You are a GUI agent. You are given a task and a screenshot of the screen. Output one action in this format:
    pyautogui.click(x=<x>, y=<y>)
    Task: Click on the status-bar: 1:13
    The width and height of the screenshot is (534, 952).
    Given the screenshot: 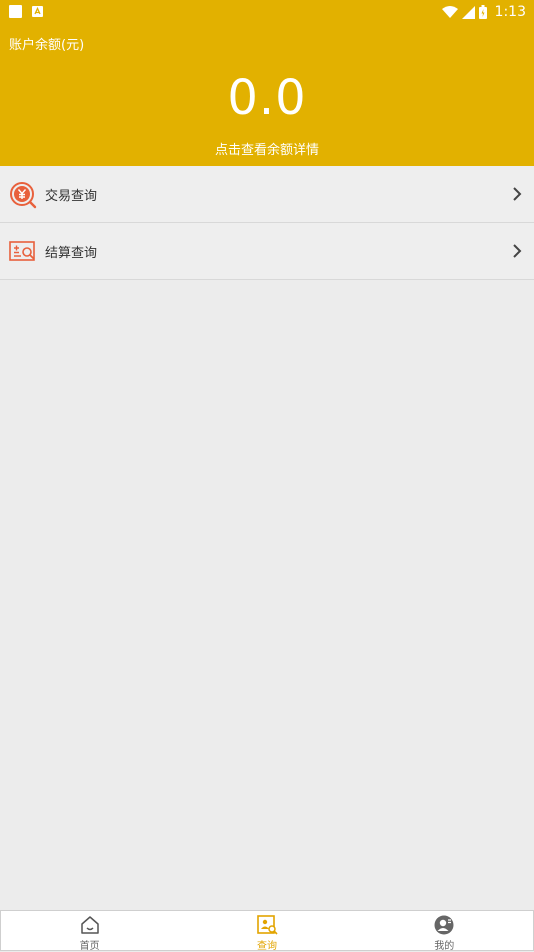 What is the action you would take?
    pyautogui.click(x=267, y=12)
    